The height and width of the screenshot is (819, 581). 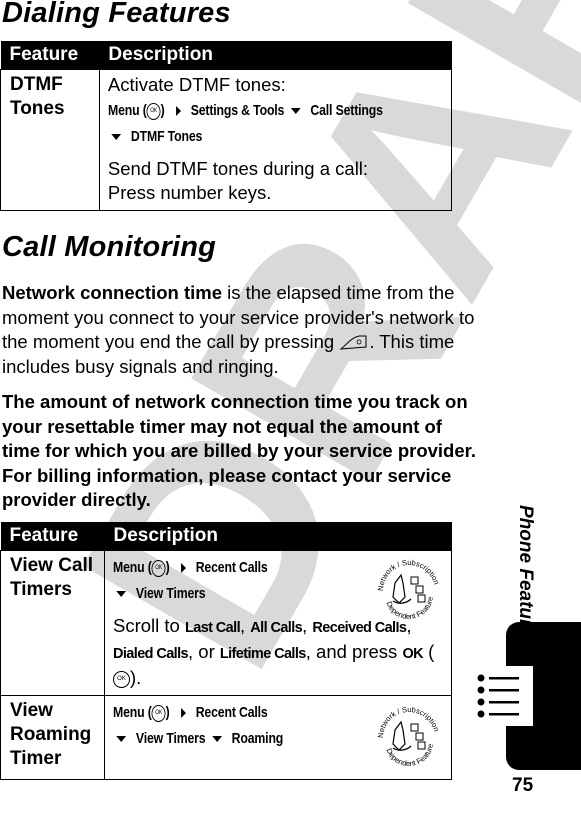 I want to click on menu-path-cont: View Timers, so click(x=159, y=594).